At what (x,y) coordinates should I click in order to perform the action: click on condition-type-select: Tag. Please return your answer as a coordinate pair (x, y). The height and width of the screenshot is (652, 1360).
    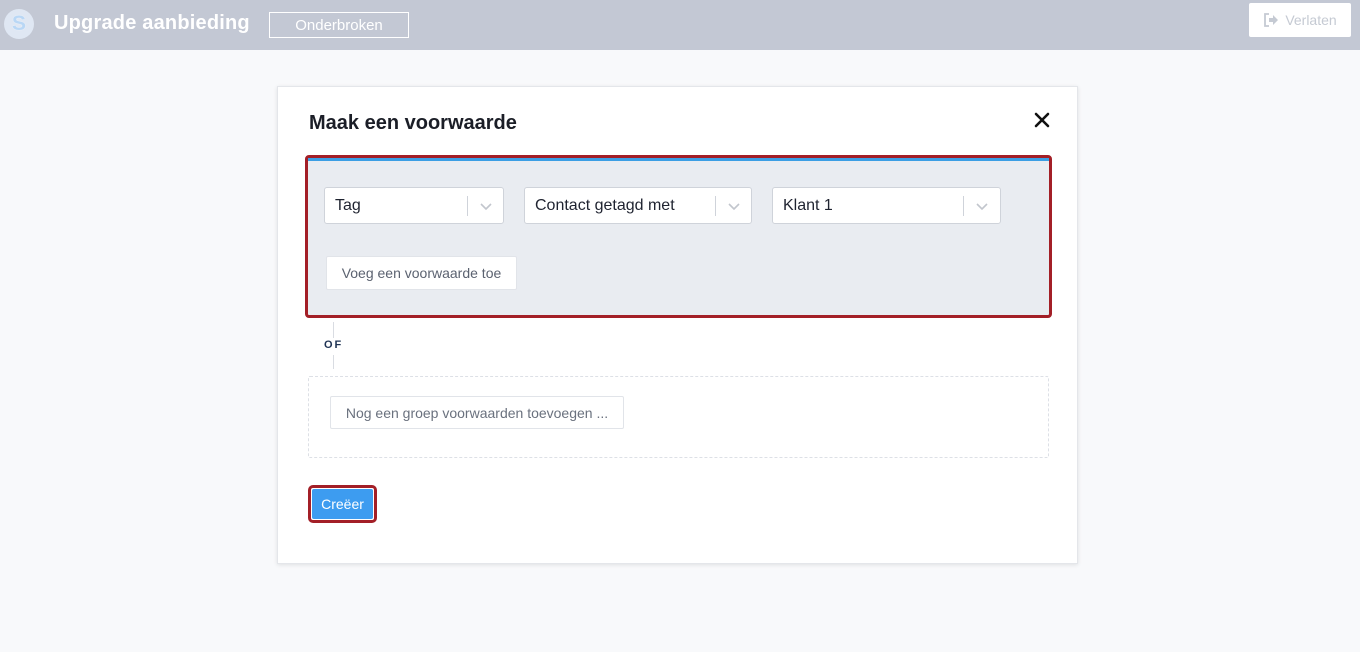
    Looking at the image, I should click on (414, 205).